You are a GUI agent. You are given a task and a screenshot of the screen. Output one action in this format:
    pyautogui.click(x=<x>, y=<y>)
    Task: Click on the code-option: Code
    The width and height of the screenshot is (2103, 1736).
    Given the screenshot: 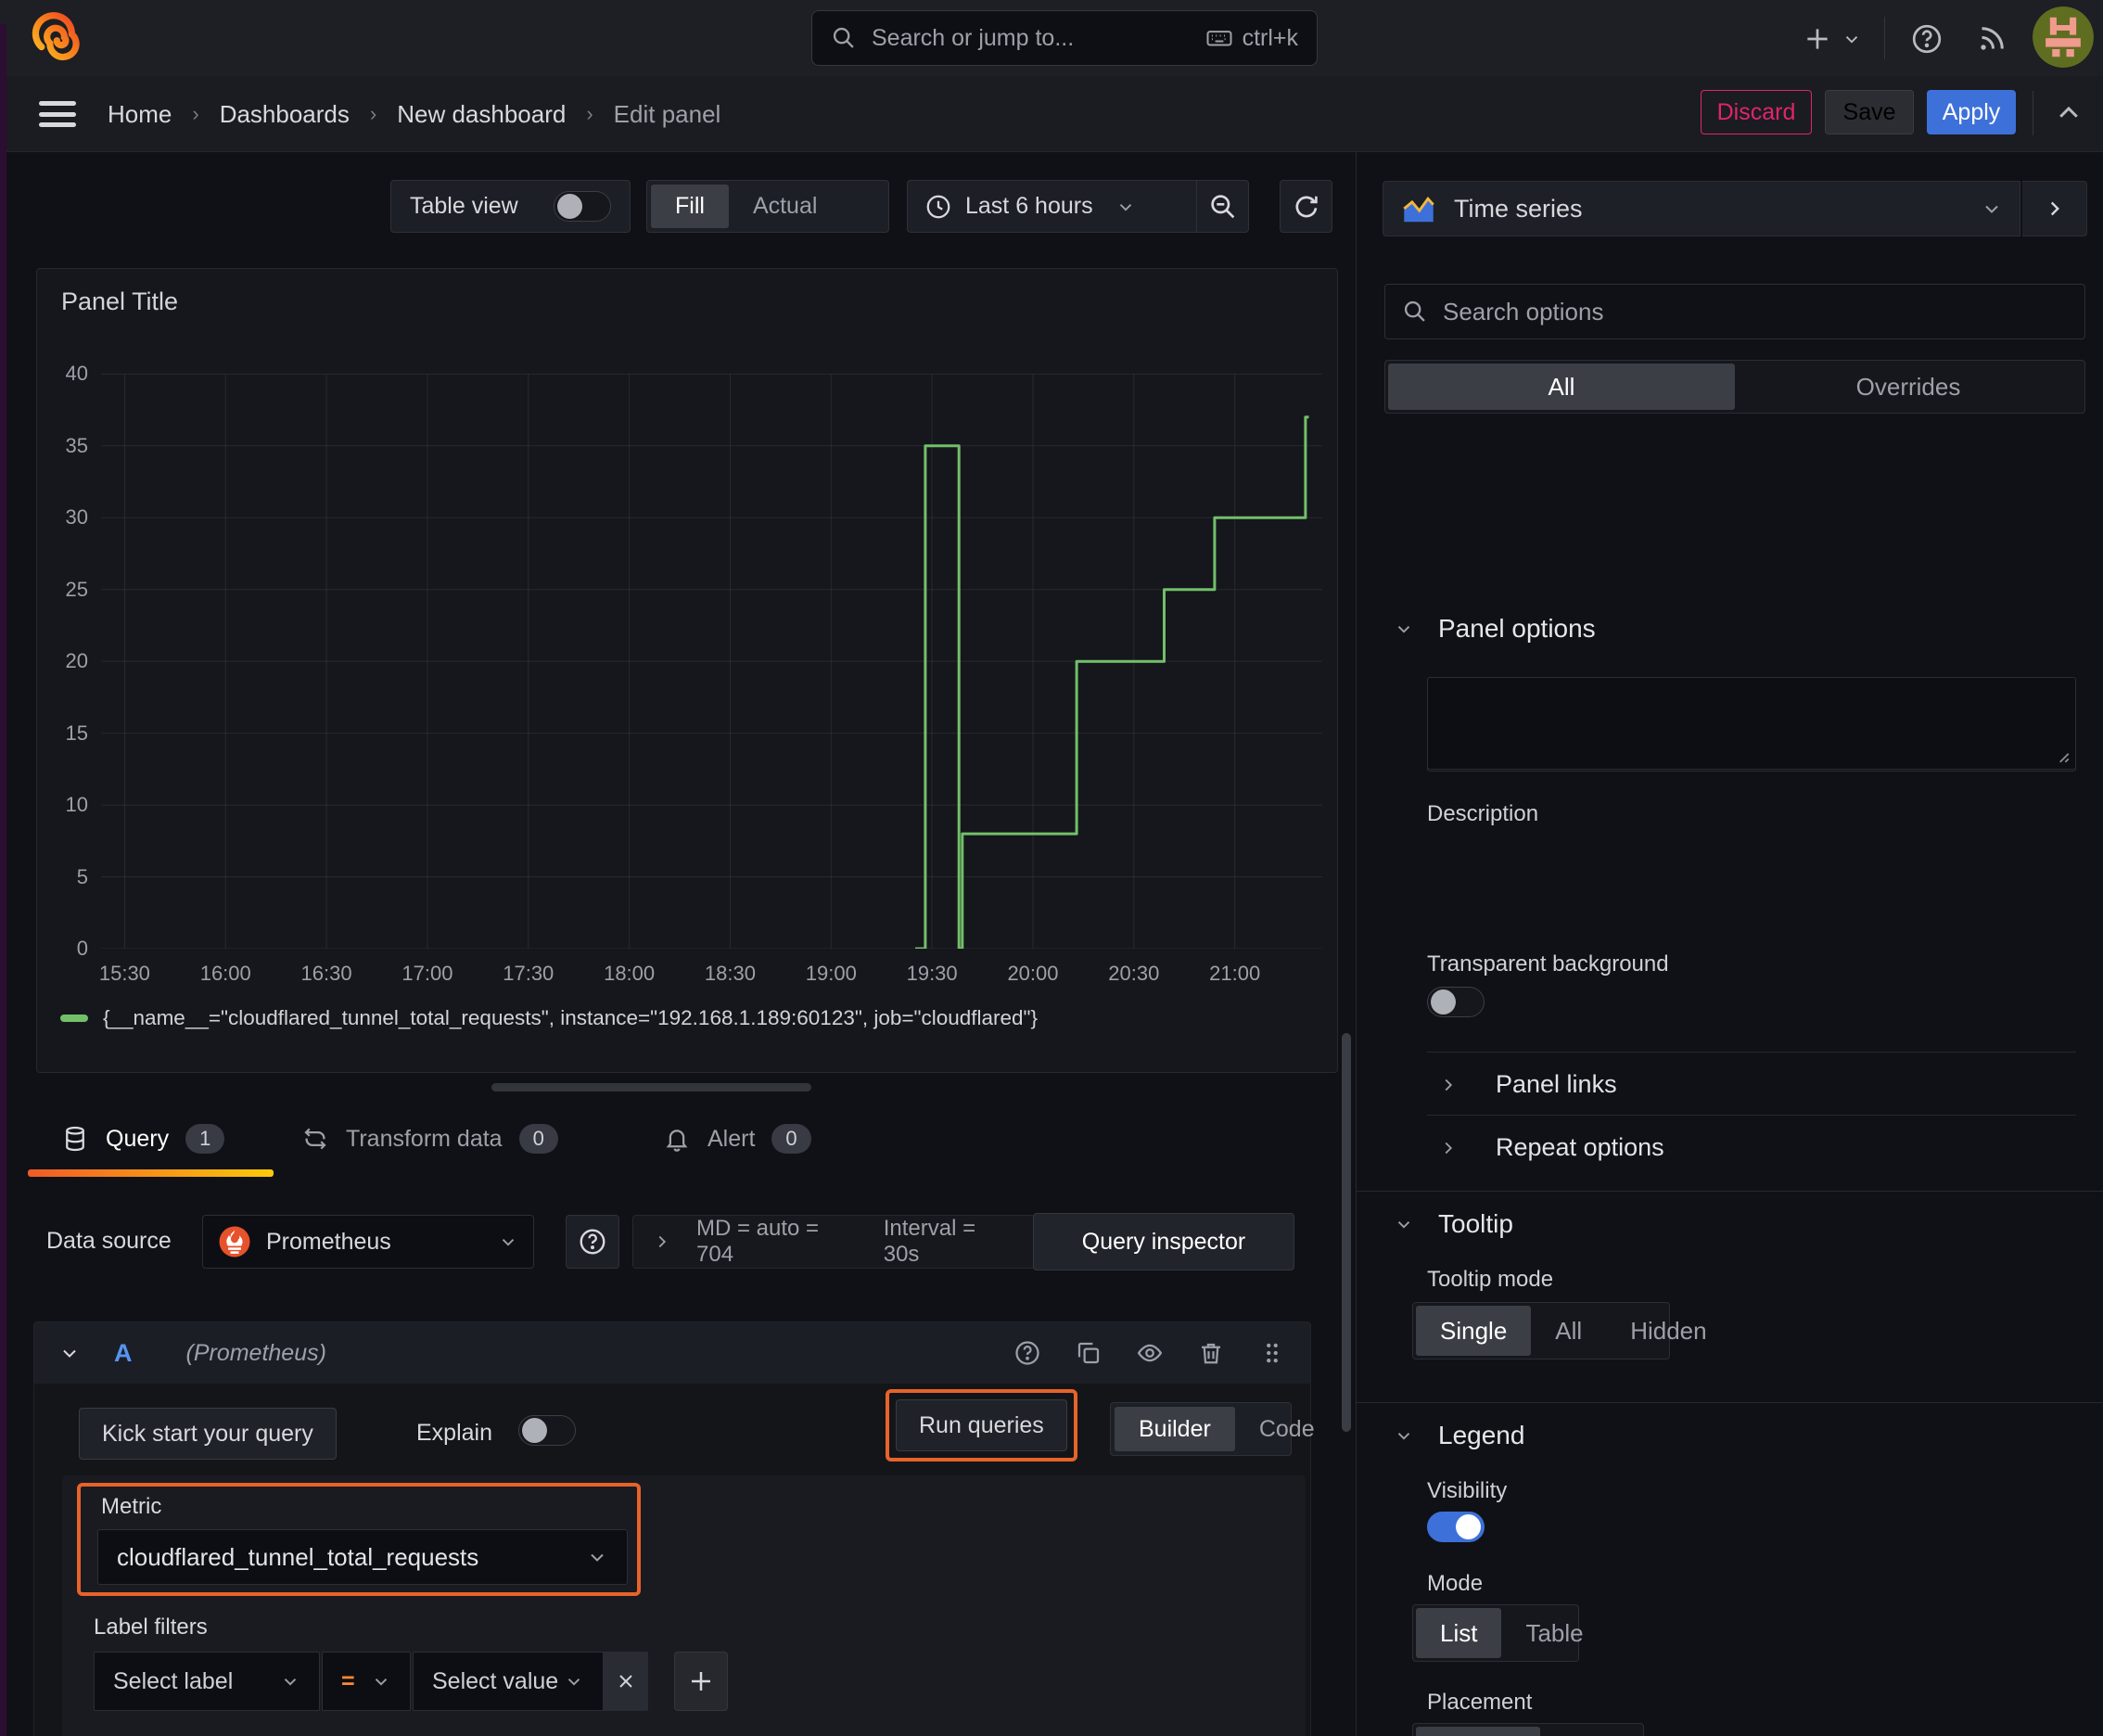 What is the action you would take?
    pyautogui.click(x=1287, y=1429)
    